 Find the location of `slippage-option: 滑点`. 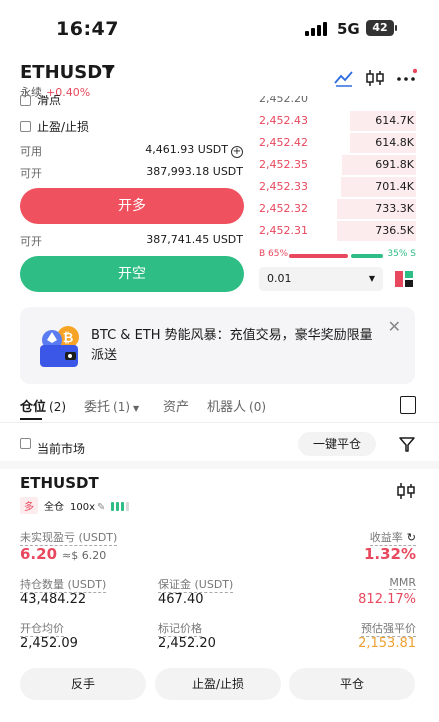

slippage-option: 滑点 is located at coordinates (40, 101).